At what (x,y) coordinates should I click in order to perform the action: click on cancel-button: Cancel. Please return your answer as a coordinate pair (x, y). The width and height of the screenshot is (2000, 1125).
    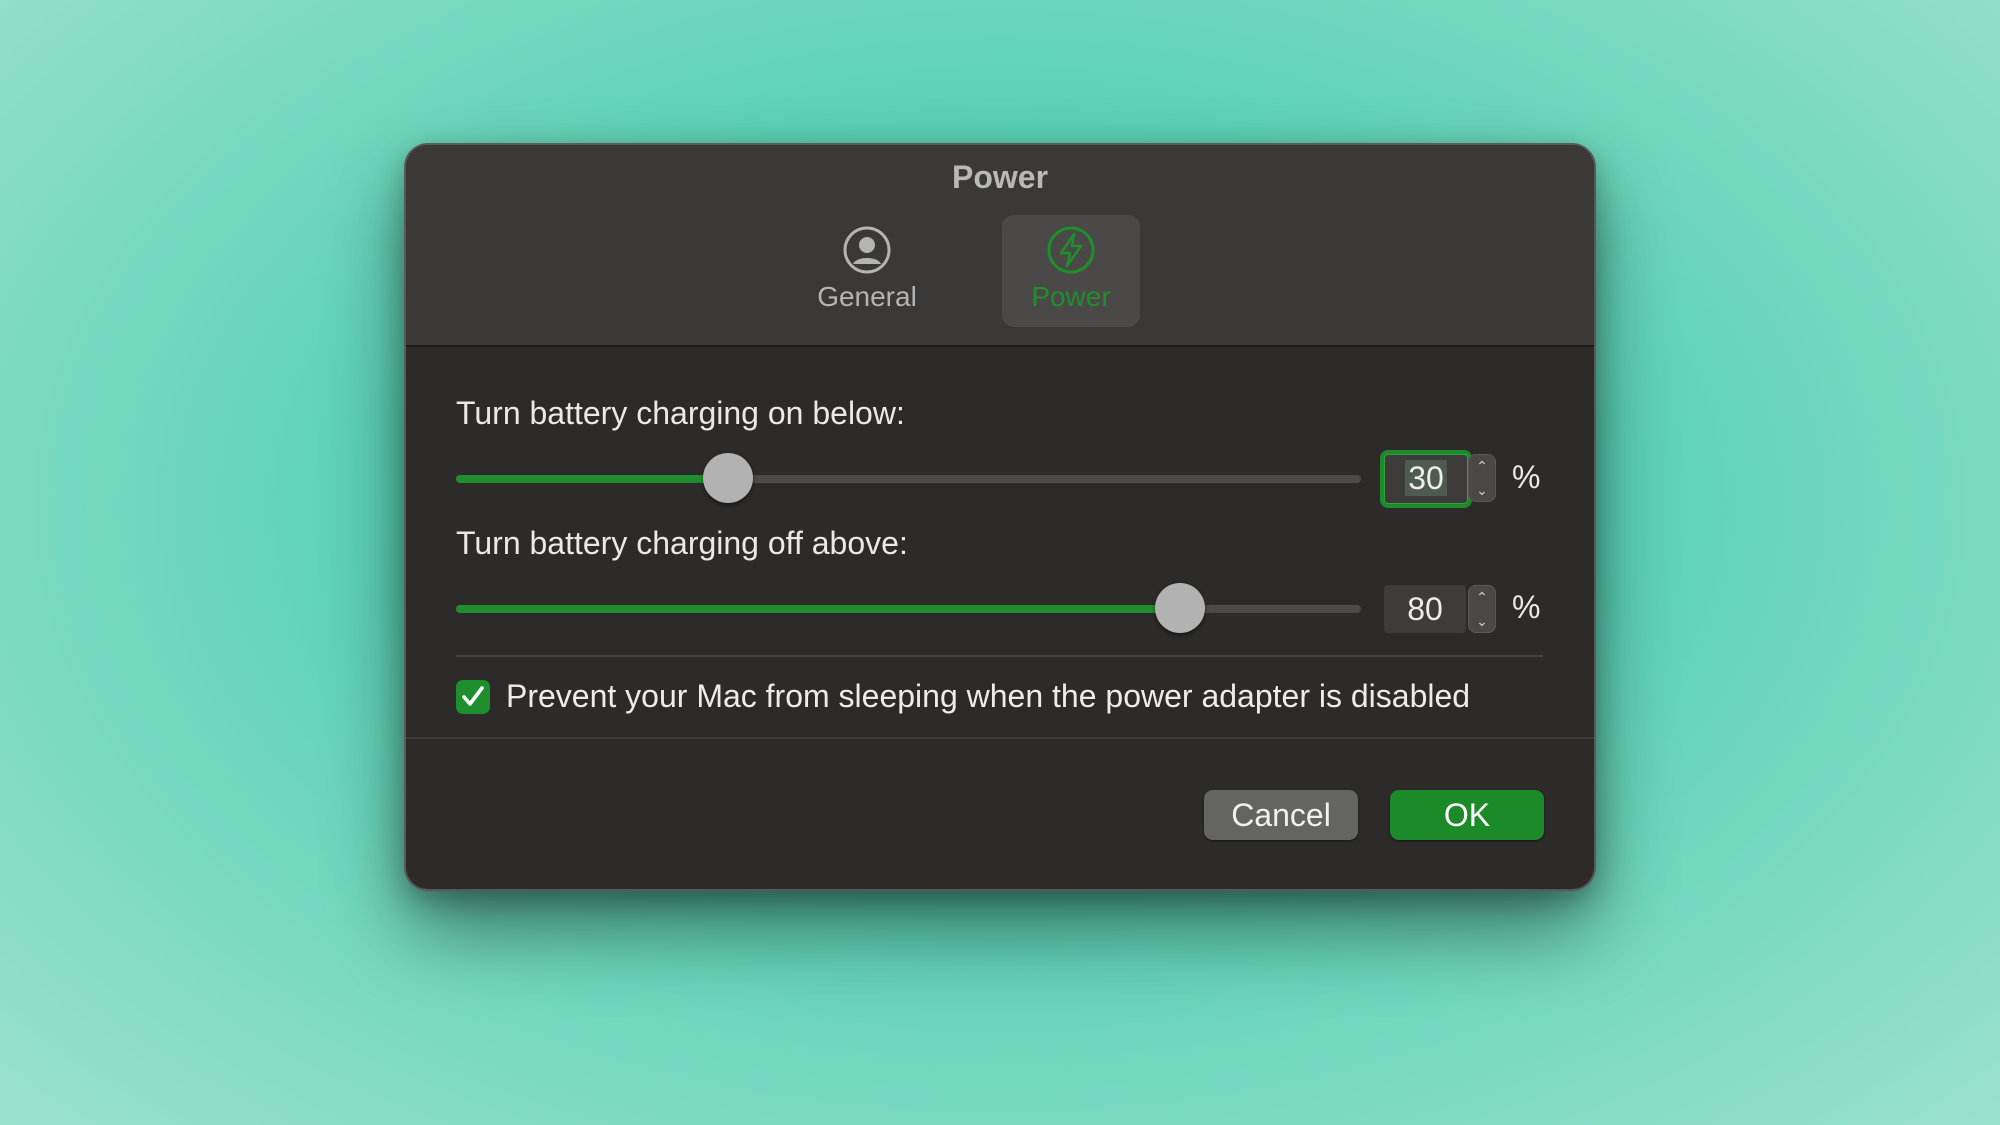
    Looking at the image, I should click on (1281, 815).